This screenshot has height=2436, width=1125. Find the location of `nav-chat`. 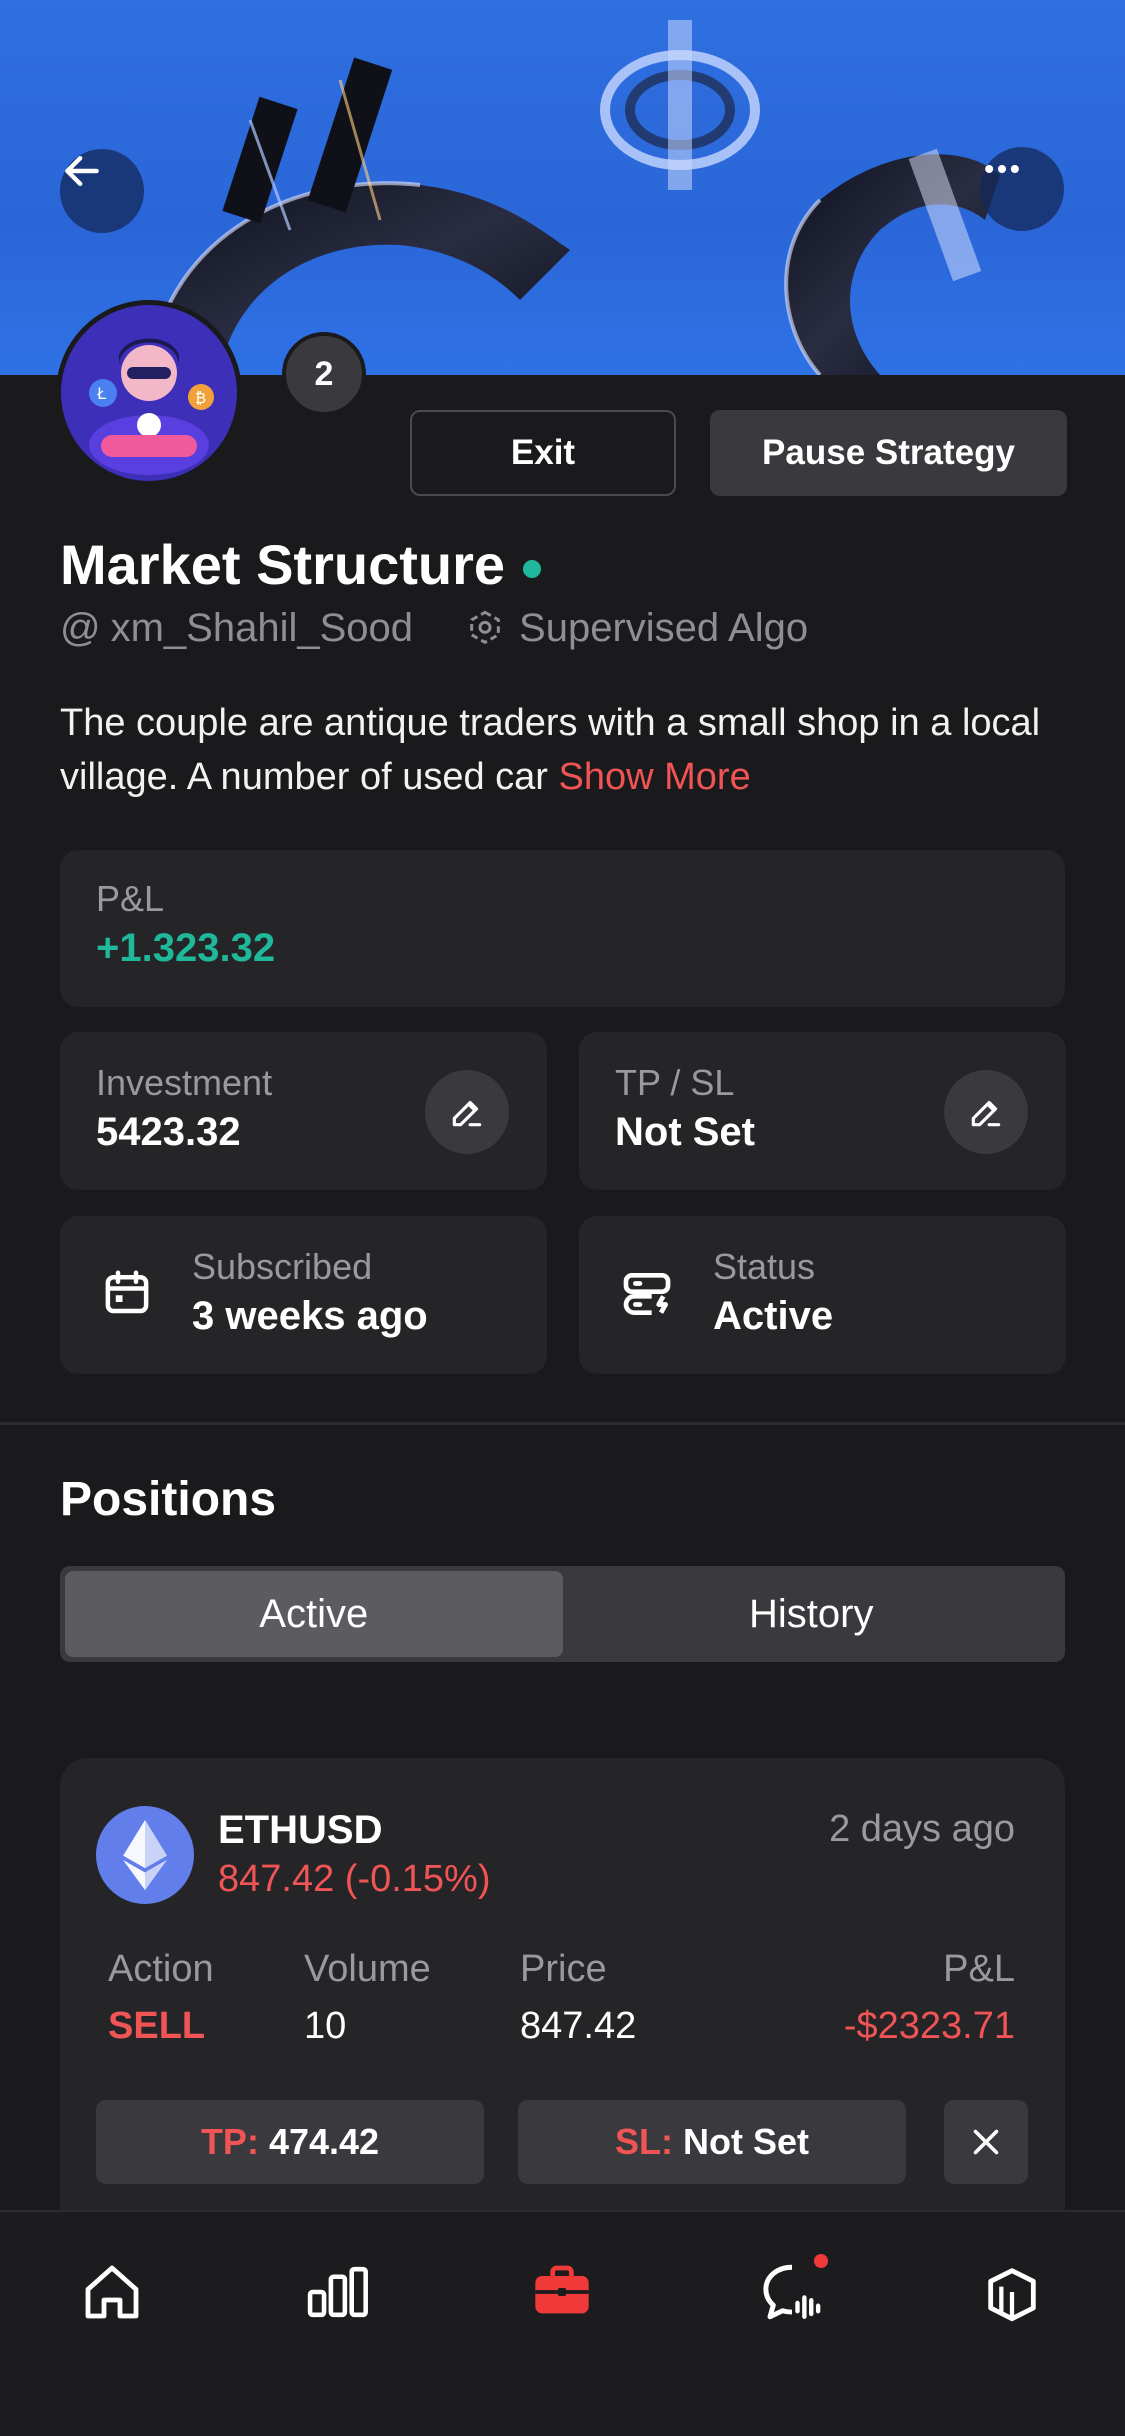

nav-chat is located at coordinates (792, 2292).